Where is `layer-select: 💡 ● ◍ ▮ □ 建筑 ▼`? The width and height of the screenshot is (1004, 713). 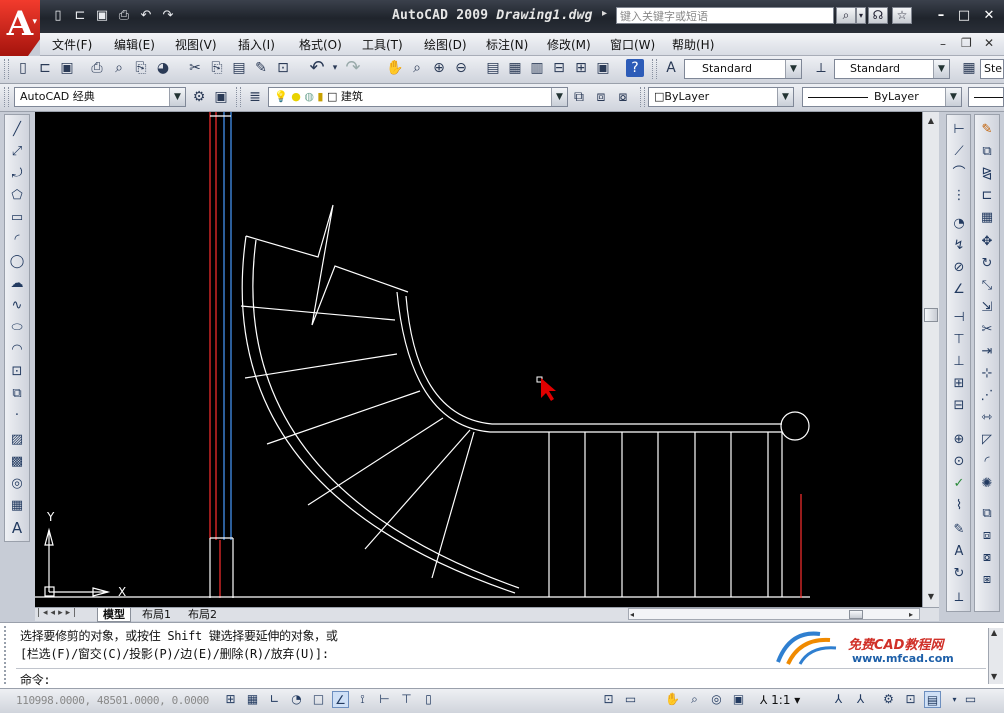 layer-select: 💡 ● ◍ ▮ □ 建筑 ▼ is located at coordinates (418, 97).